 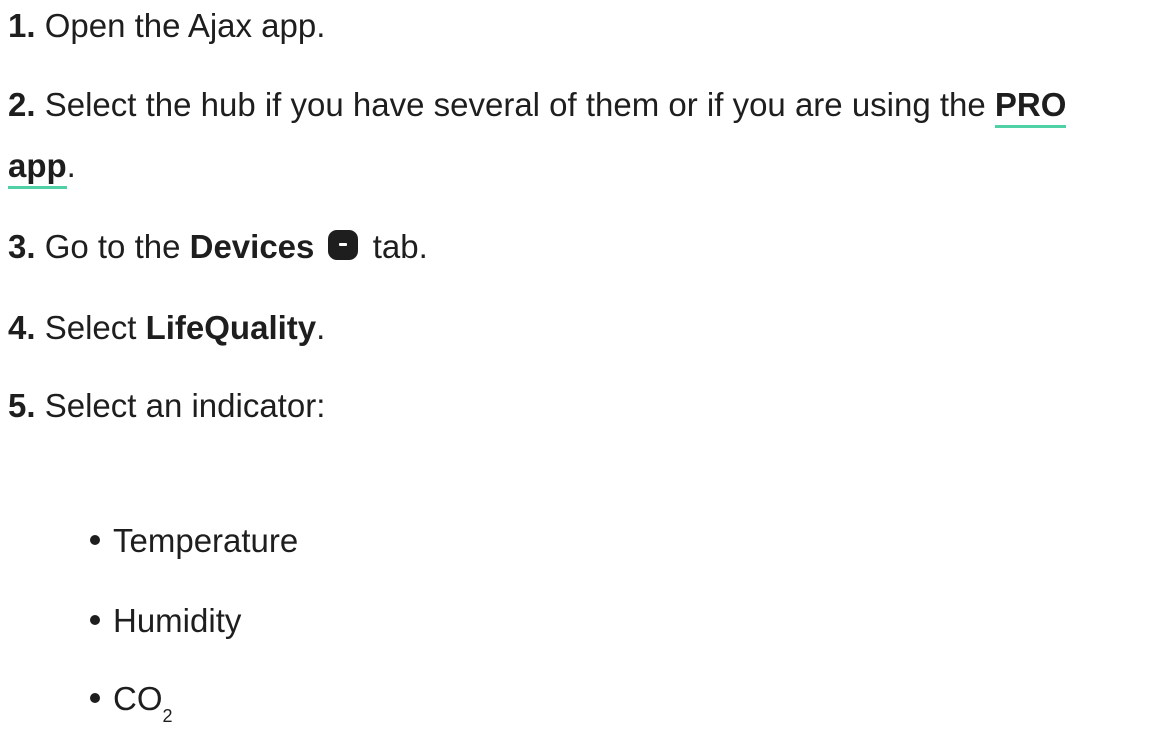 What do you see at coordinates (180, 405) in the screenshot?
I see `step-text: Select an indicator:` at bounding box center [180, 405].